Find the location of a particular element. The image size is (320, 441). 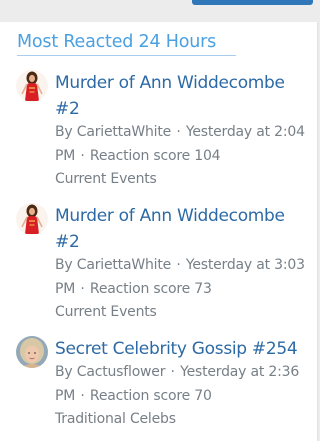

reaction-score-value: 70 is located at coordinates (203, 395).